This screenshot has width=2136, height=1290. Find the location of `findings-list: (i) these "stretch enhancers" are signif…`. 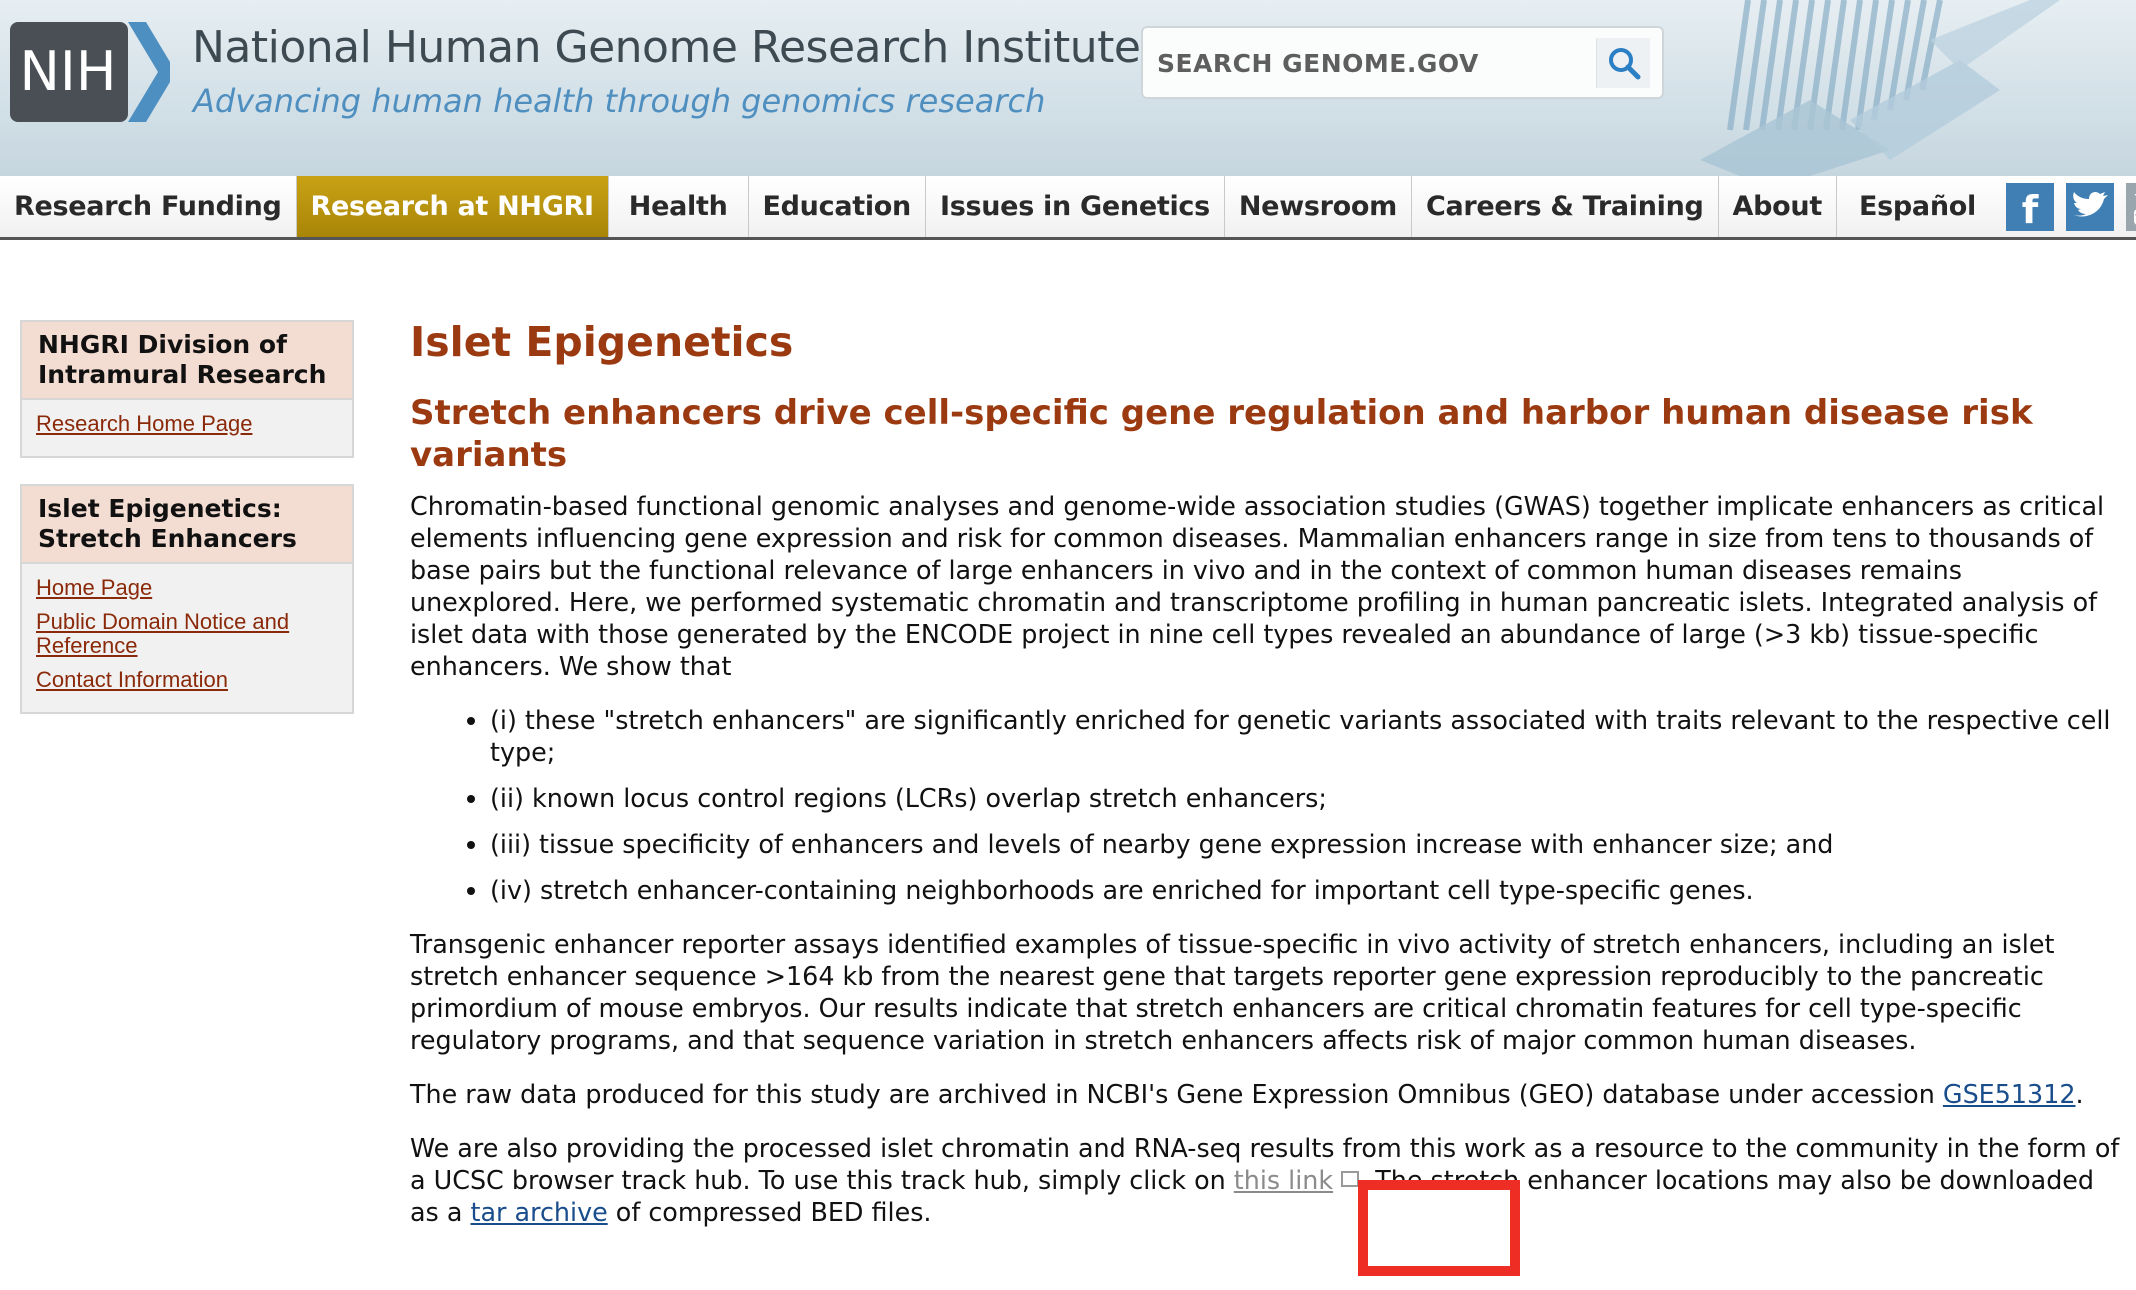

findings-list: (i) these "stretch enhancers" are signif… is located at coordinates (1265, 805).